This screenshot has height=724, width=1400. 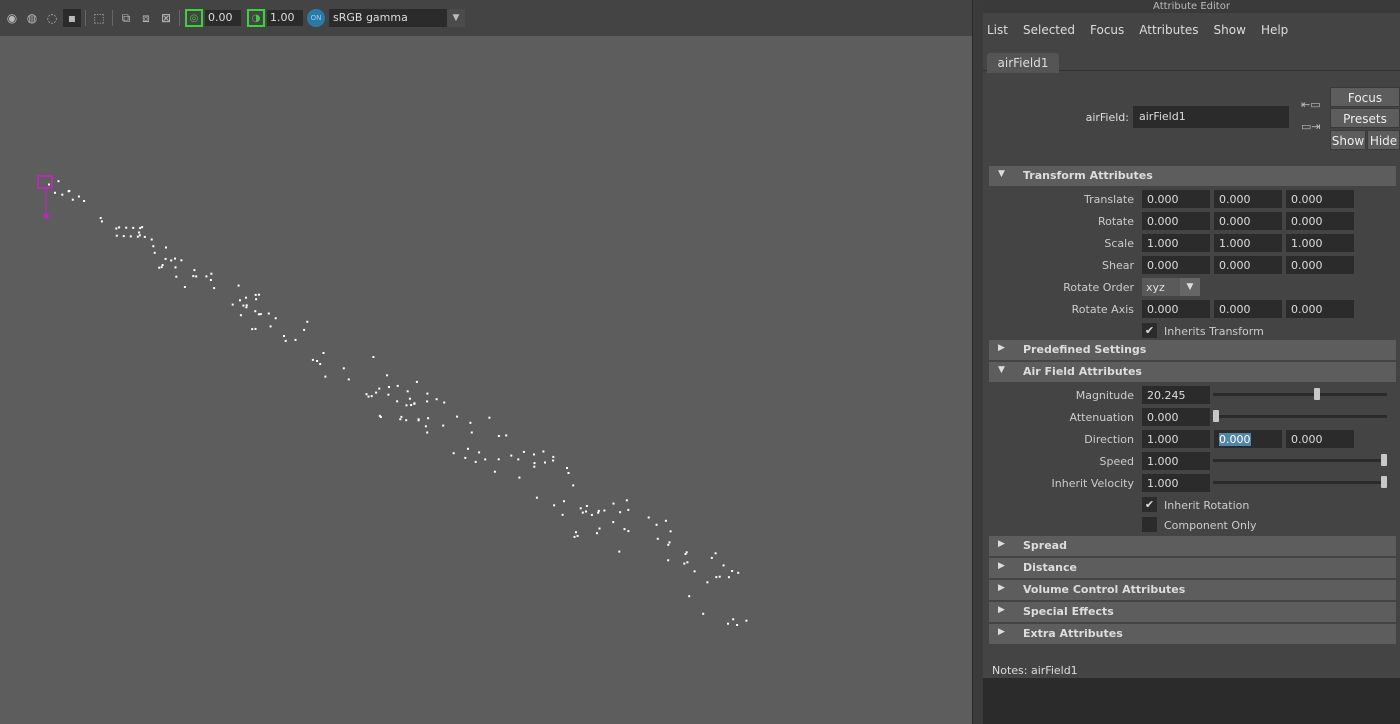 I want to click on section-transform-attributes: ▼ Transform Attributes, so click(x=1192, y=176).